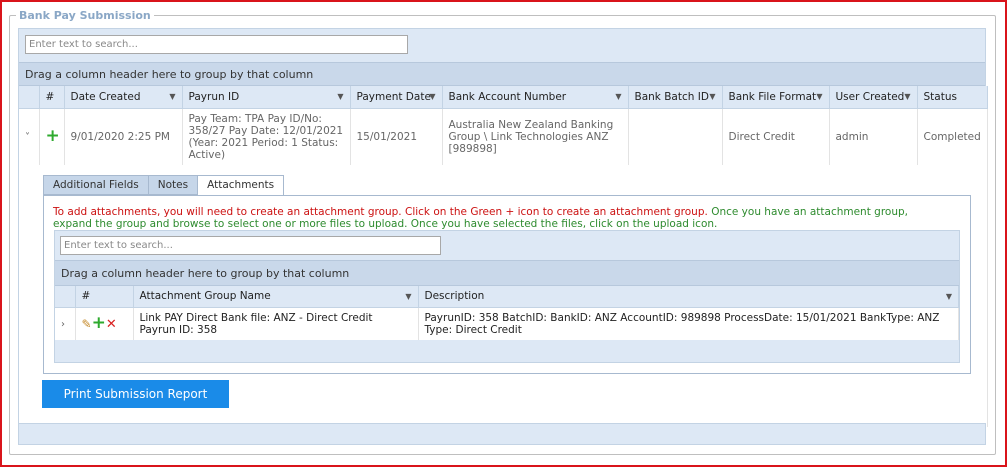 This screenshot has width=1007, height=467. What do you see at coordinates (216, 44) in the screenshot?
I see `grid-search-input` at bounding box center [216, 44].